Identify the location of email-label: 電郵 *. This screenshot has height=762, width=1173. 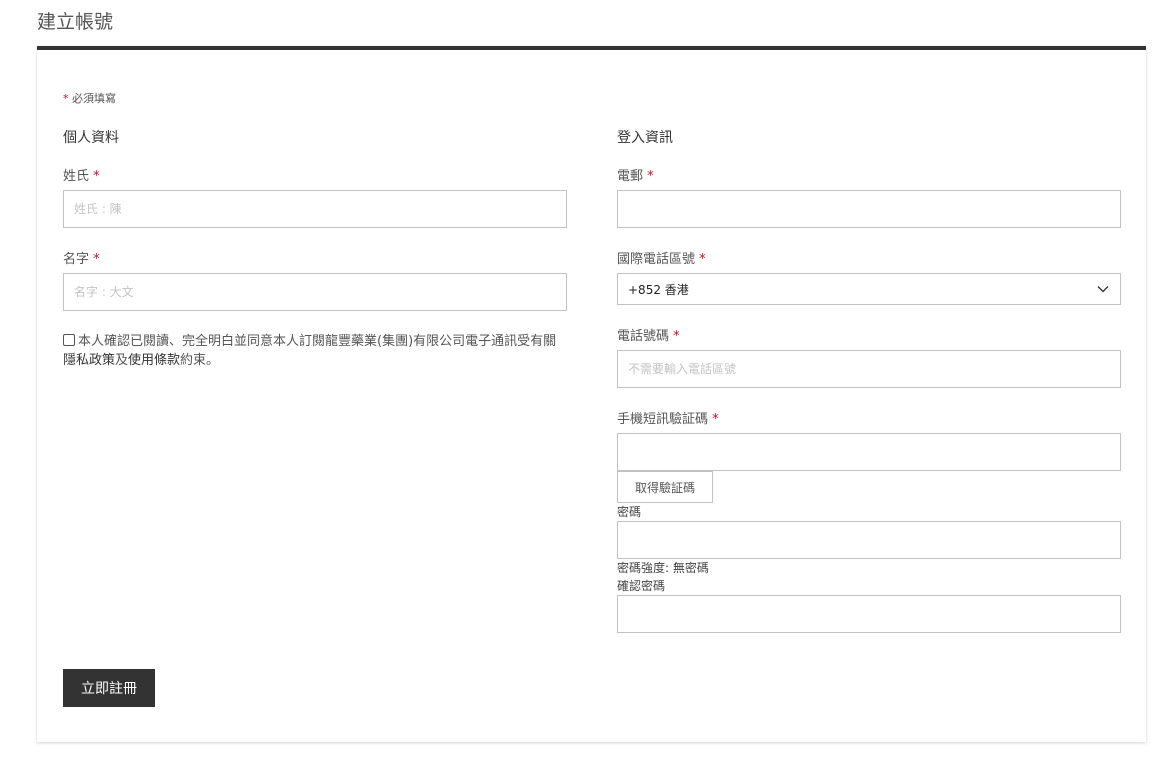
(635, 177).